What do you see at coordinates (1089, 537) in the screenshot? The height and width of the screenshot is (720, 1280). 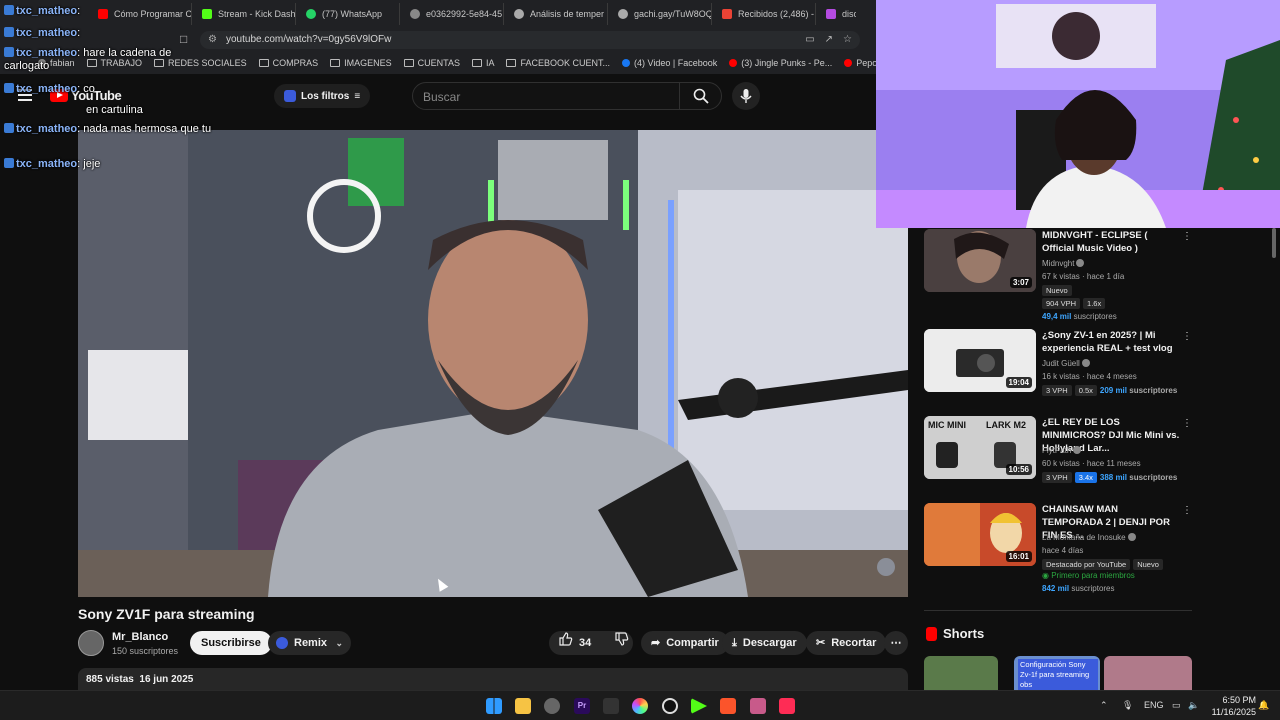 I see `channel-name: La Montaña de Inosuke` at bounding box center [1089, 537].